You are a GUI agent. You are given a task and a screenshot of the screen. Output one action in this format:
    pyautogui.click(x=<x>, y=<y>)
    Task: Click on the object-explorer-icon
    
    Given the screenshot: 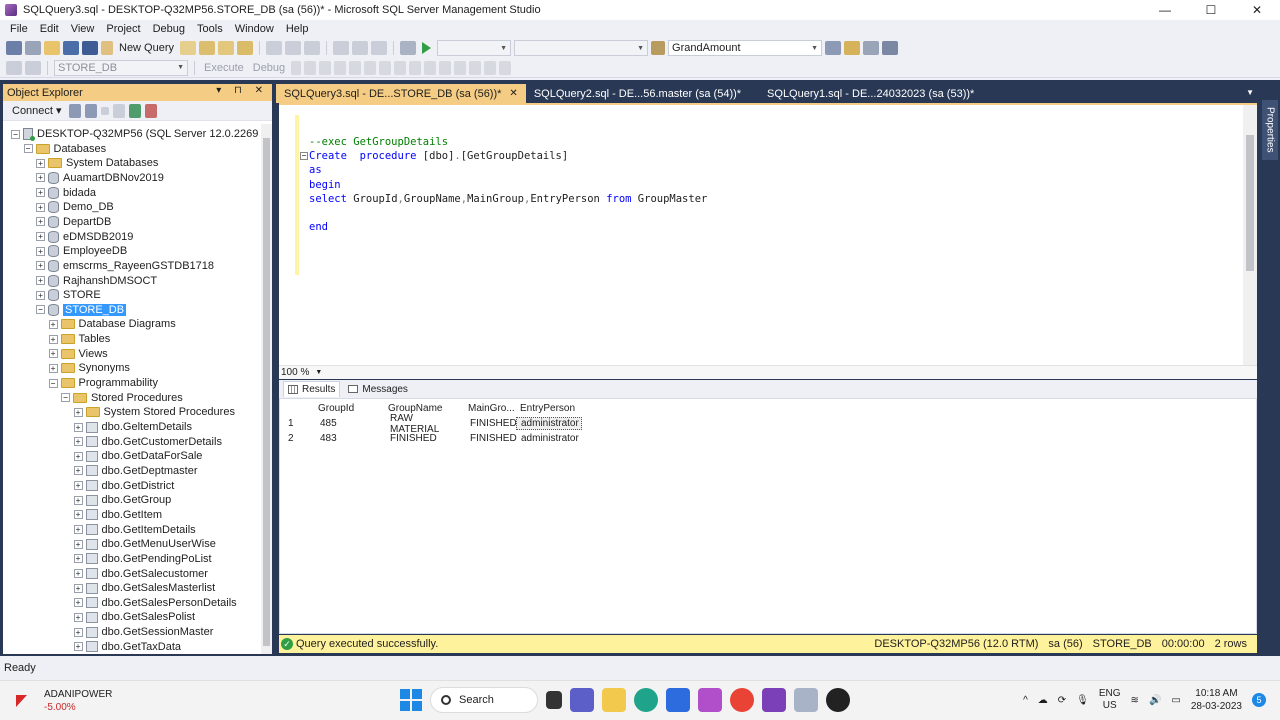 What is the action you would take?
    pyautogui.click(x=833, y=48)
    